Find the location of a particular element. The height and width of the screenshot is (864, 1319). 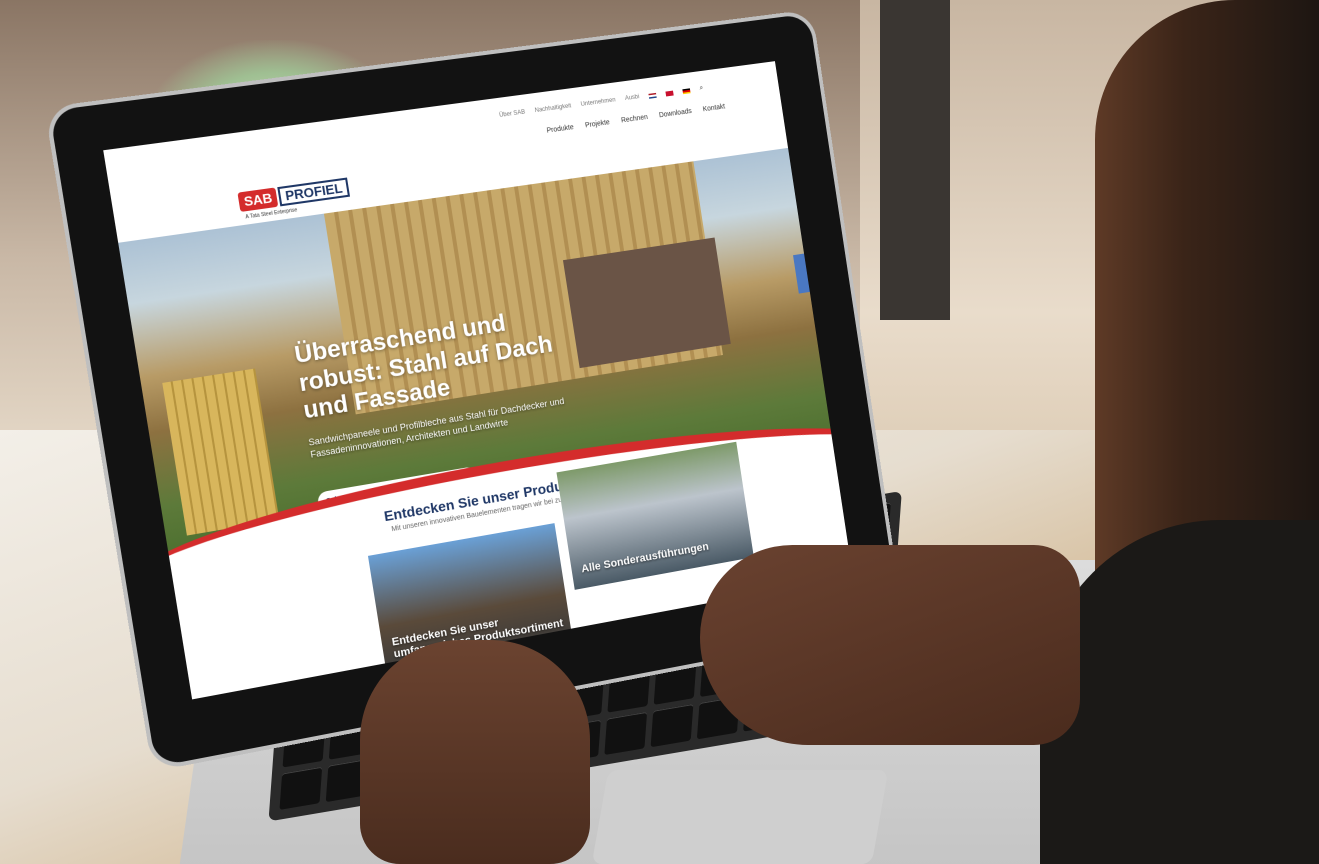

nav-item-downloads: Downloads is located at coordinates (676, 113).